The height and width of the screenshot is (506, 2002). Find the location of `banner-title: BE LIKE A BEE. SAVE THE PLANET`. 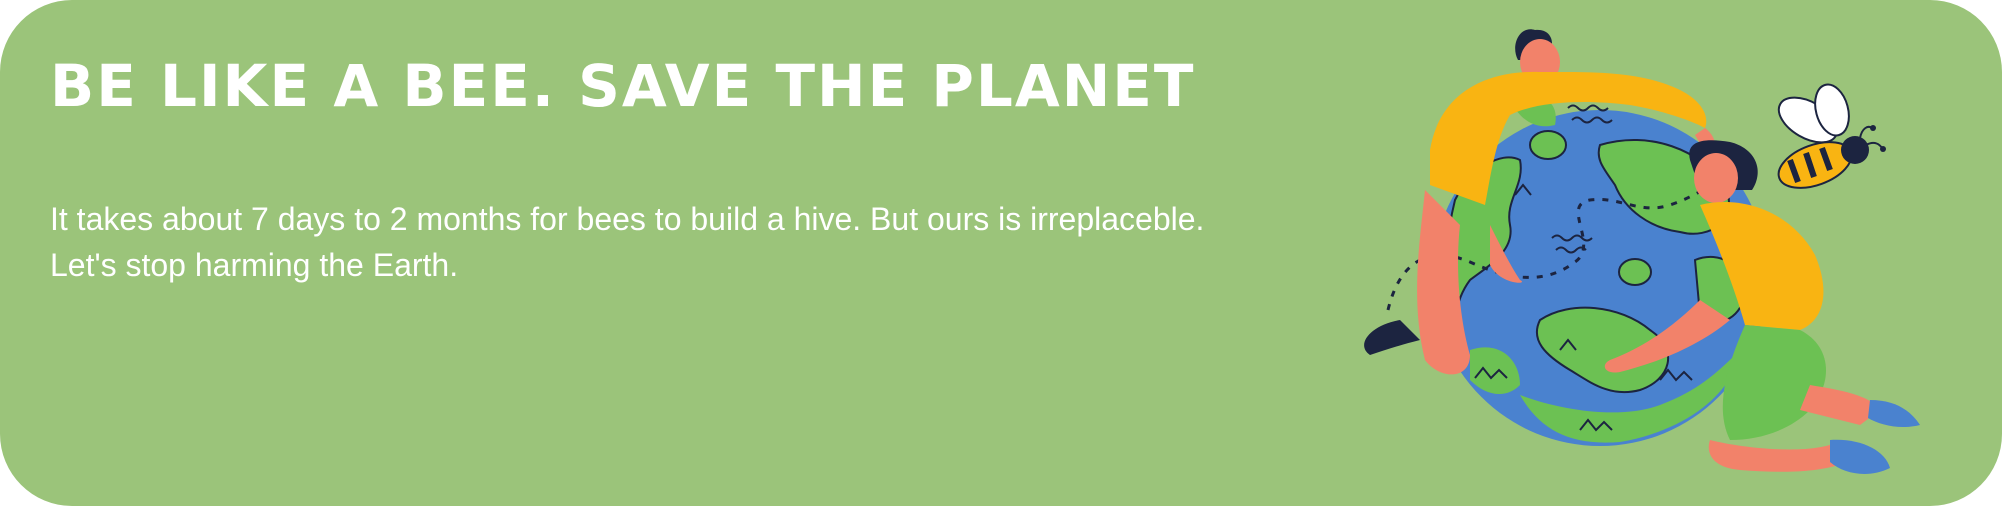

banner-title: BE LIKE A BEE. SAVE THE PLANET is located at coordinates (623, 86).